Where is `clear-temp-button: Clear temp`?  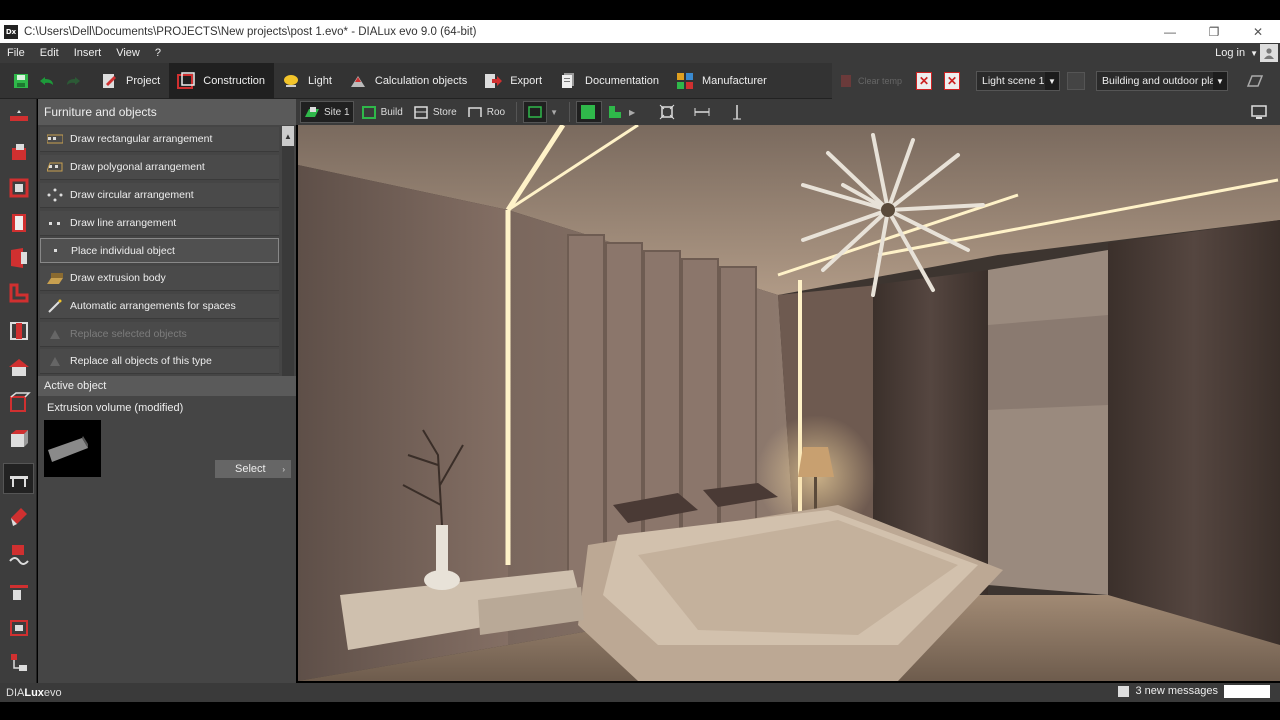 clear-temp-button: Clear temp is located at coordinates (873, 81).